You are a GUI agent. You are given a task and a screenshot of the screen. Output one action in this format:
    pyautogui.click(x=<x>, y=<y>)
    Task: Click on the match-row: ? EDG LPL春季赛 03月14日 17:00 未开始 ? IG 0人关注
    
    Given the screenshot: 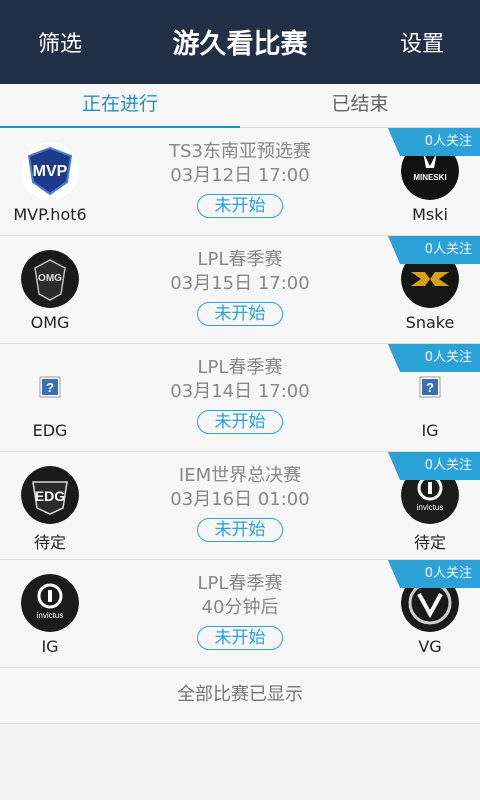 What is the action you would take?
    pyautogui.click(x=240, y=398)
    